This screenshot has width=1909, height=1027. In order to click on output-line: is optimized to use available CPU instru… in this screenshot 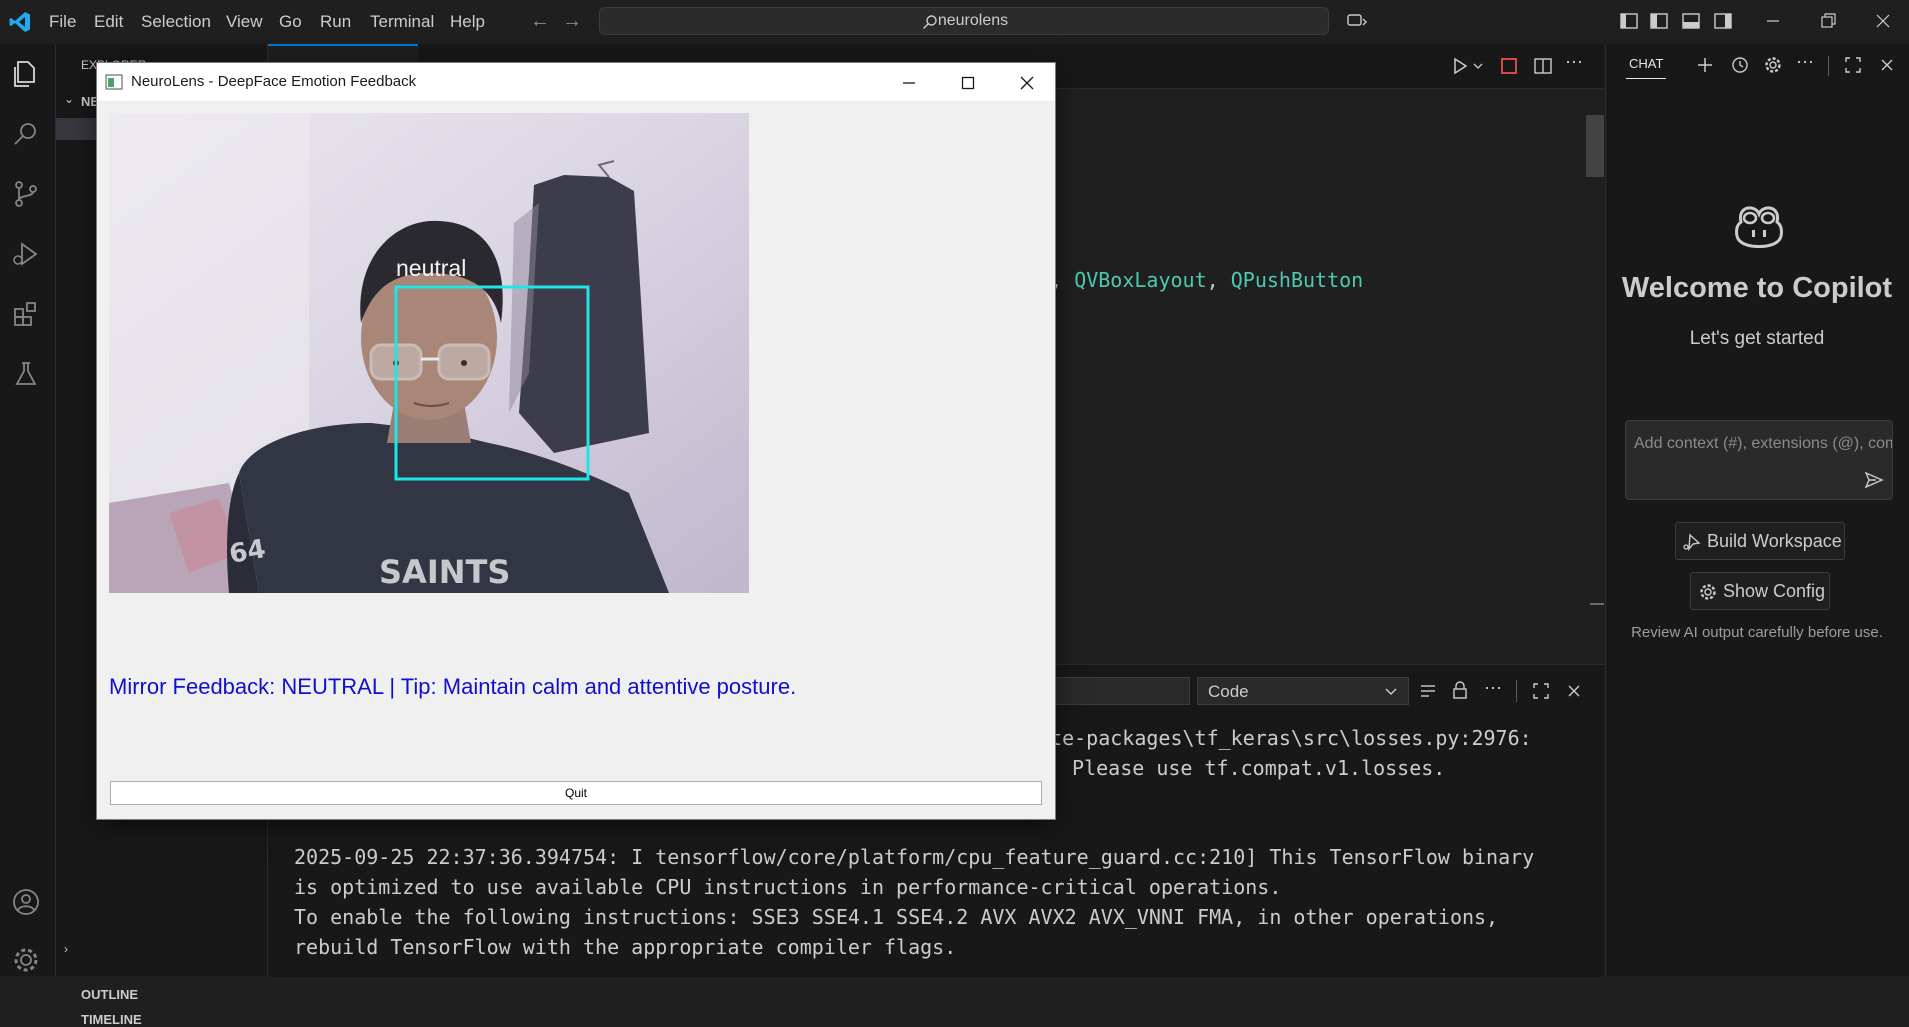, I will do `click(788, 887)`.